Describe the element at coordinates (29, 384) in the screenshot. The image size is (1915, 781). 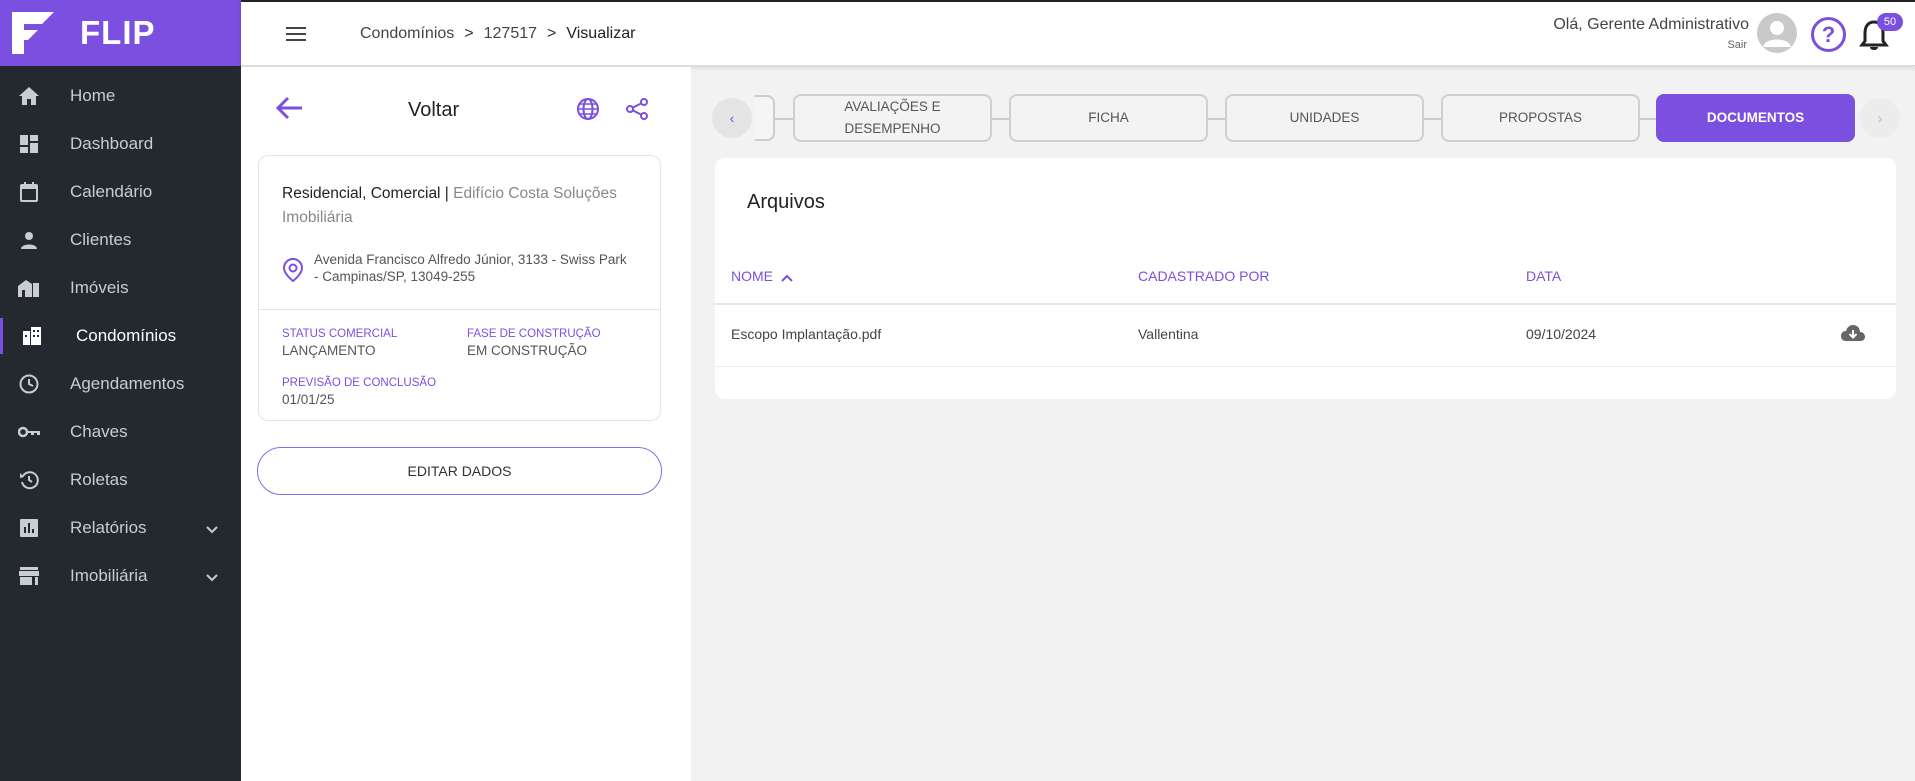
I see `clock-icon` at that location.